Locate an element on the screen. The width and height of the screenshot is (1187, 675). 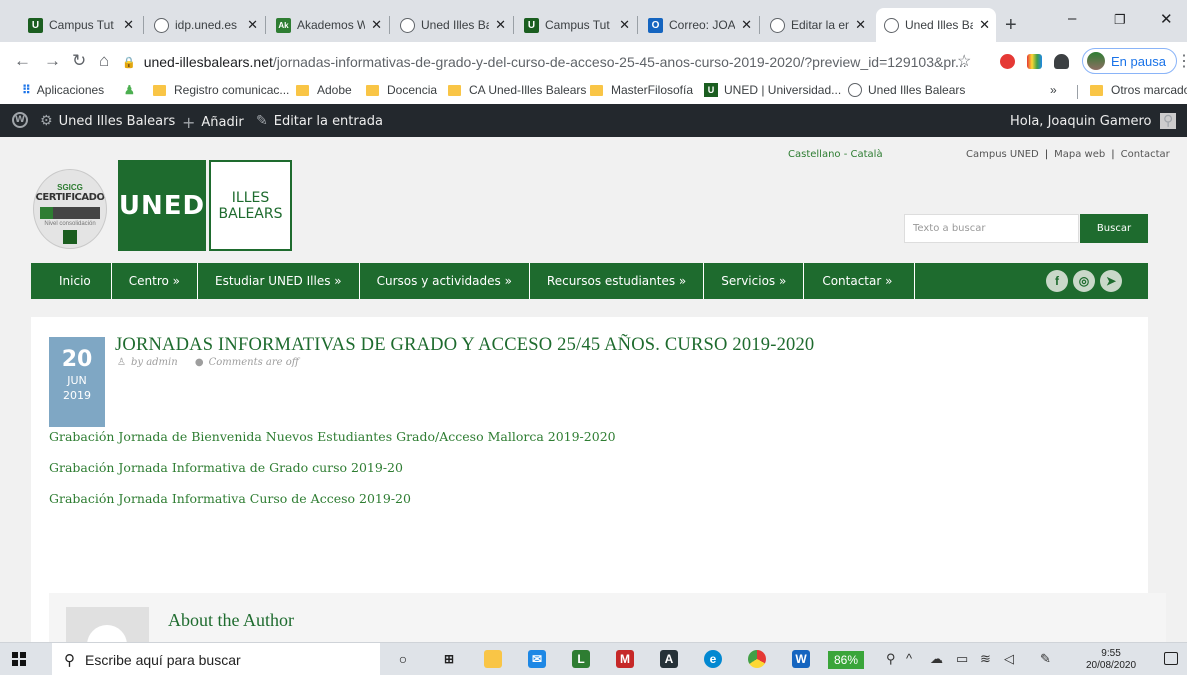
language-links: Castellano - Català is located at coordinates (835, 154).